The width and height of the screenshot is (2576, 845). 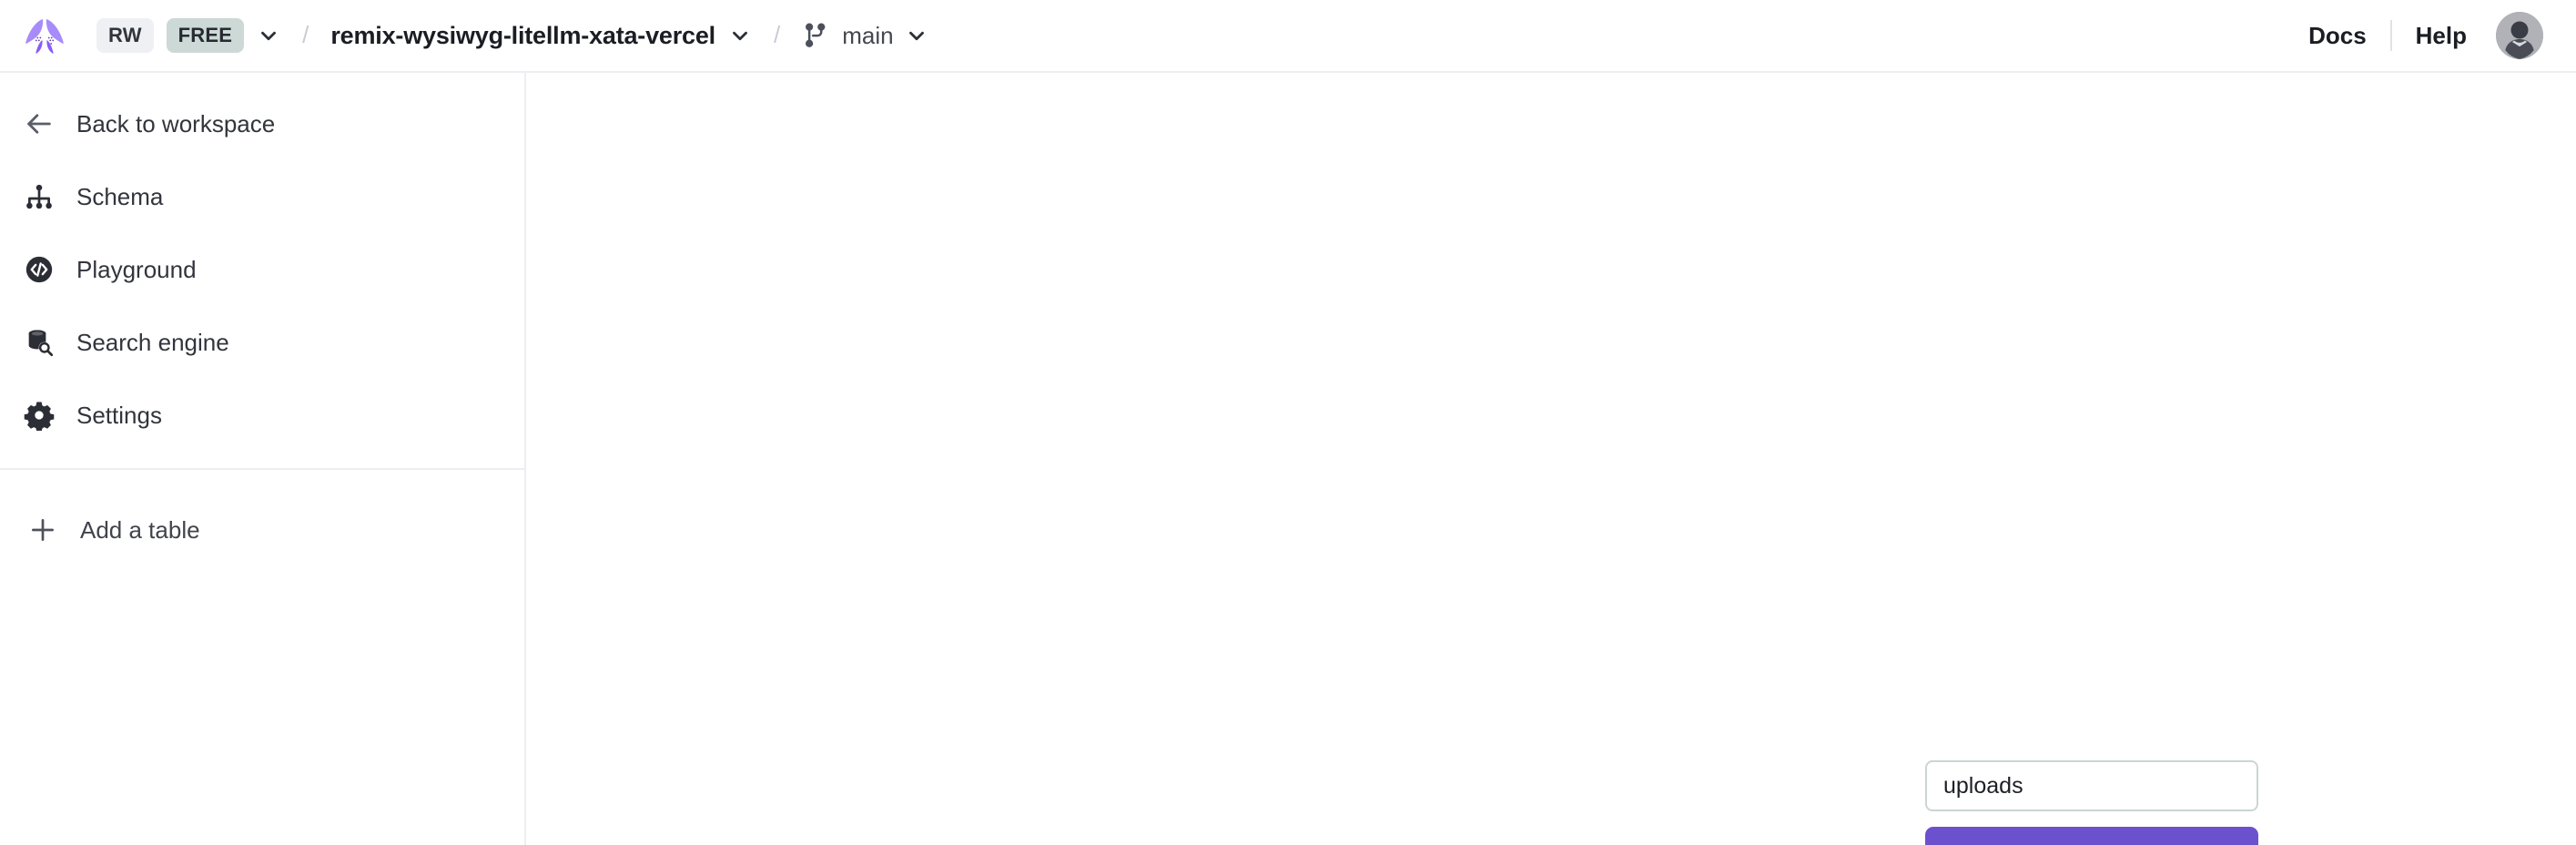 I want to click on help-link: Help, so click(x=2441, y=36).